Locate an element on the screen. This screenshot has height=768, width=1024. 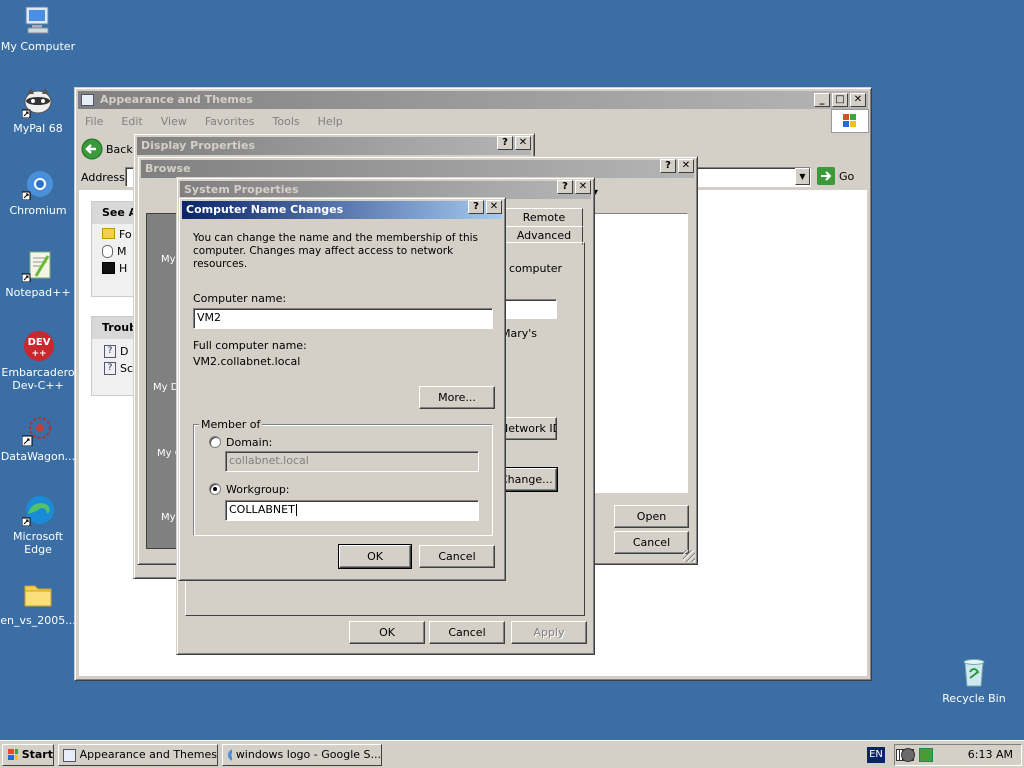
domain-input: collabnet.local is located at coordinates (352, 461).